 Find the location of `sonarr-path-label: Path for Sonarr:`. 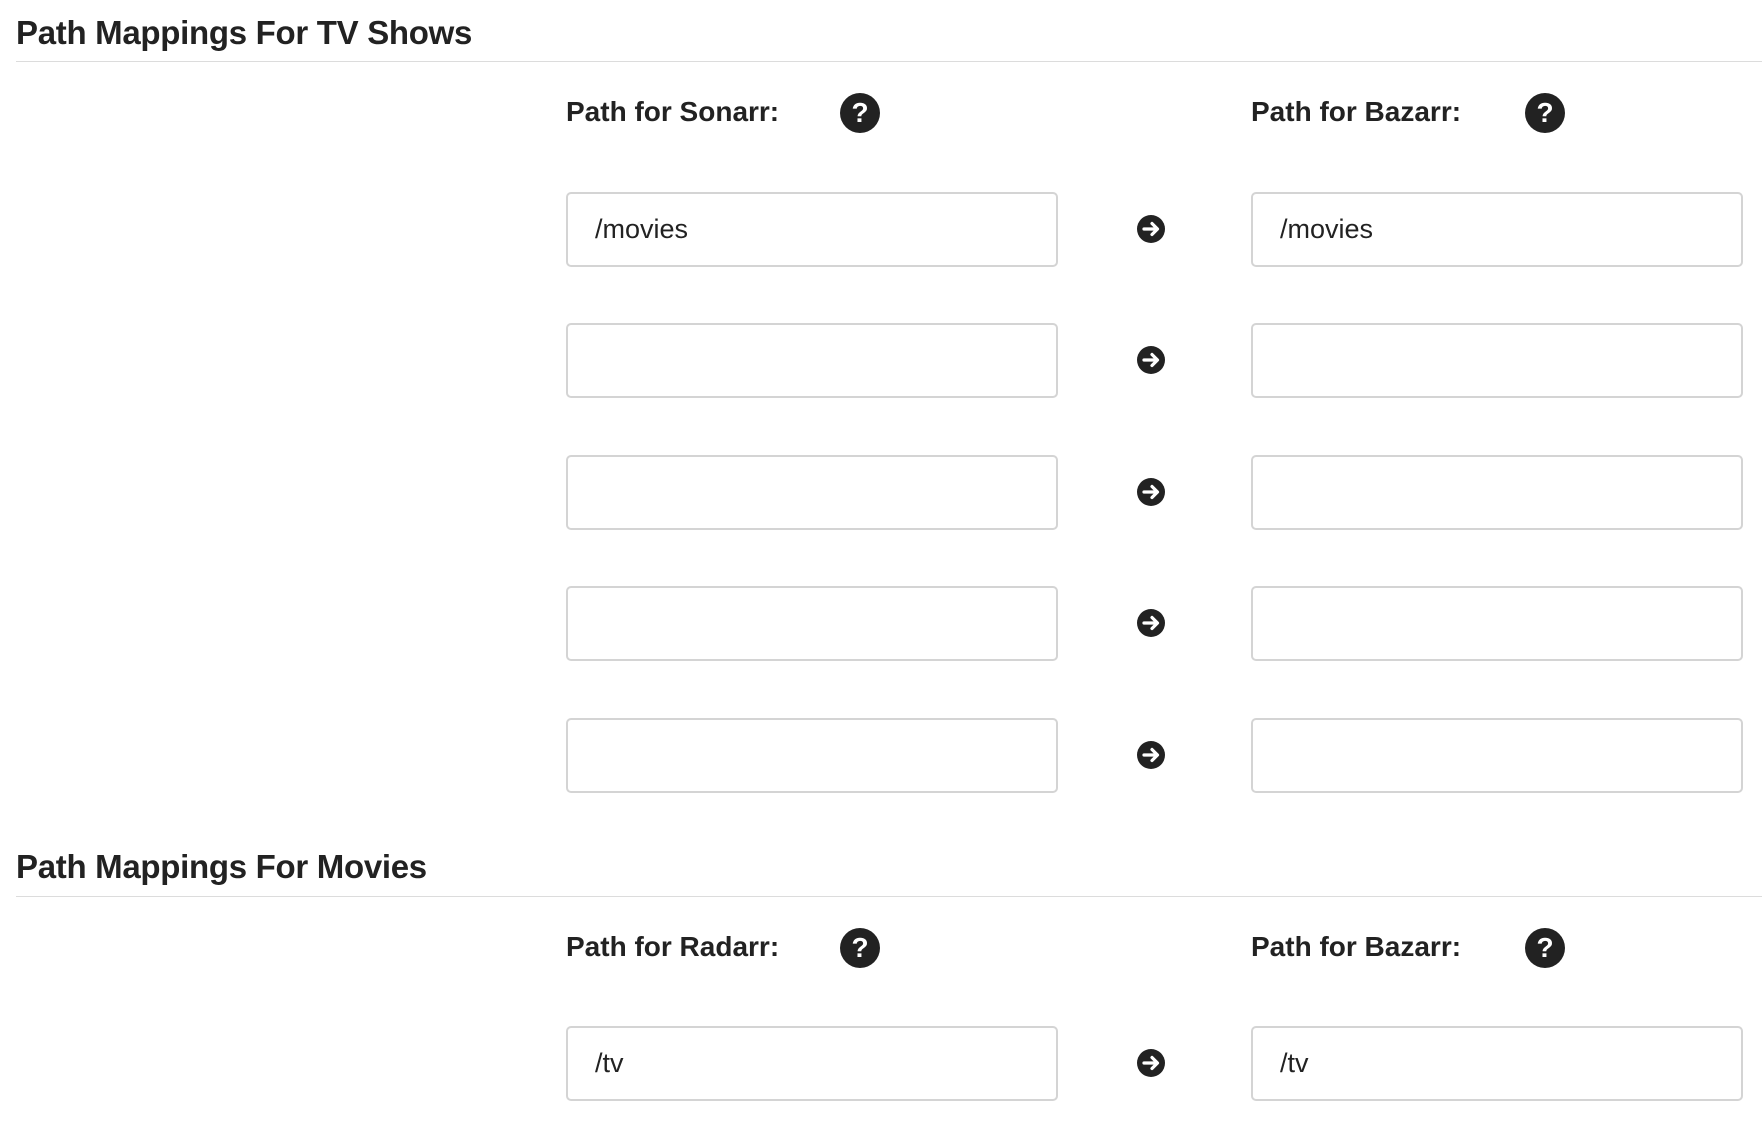

sonarr-path-label: Path for Sonarr: is located at coordinates (673, 111).